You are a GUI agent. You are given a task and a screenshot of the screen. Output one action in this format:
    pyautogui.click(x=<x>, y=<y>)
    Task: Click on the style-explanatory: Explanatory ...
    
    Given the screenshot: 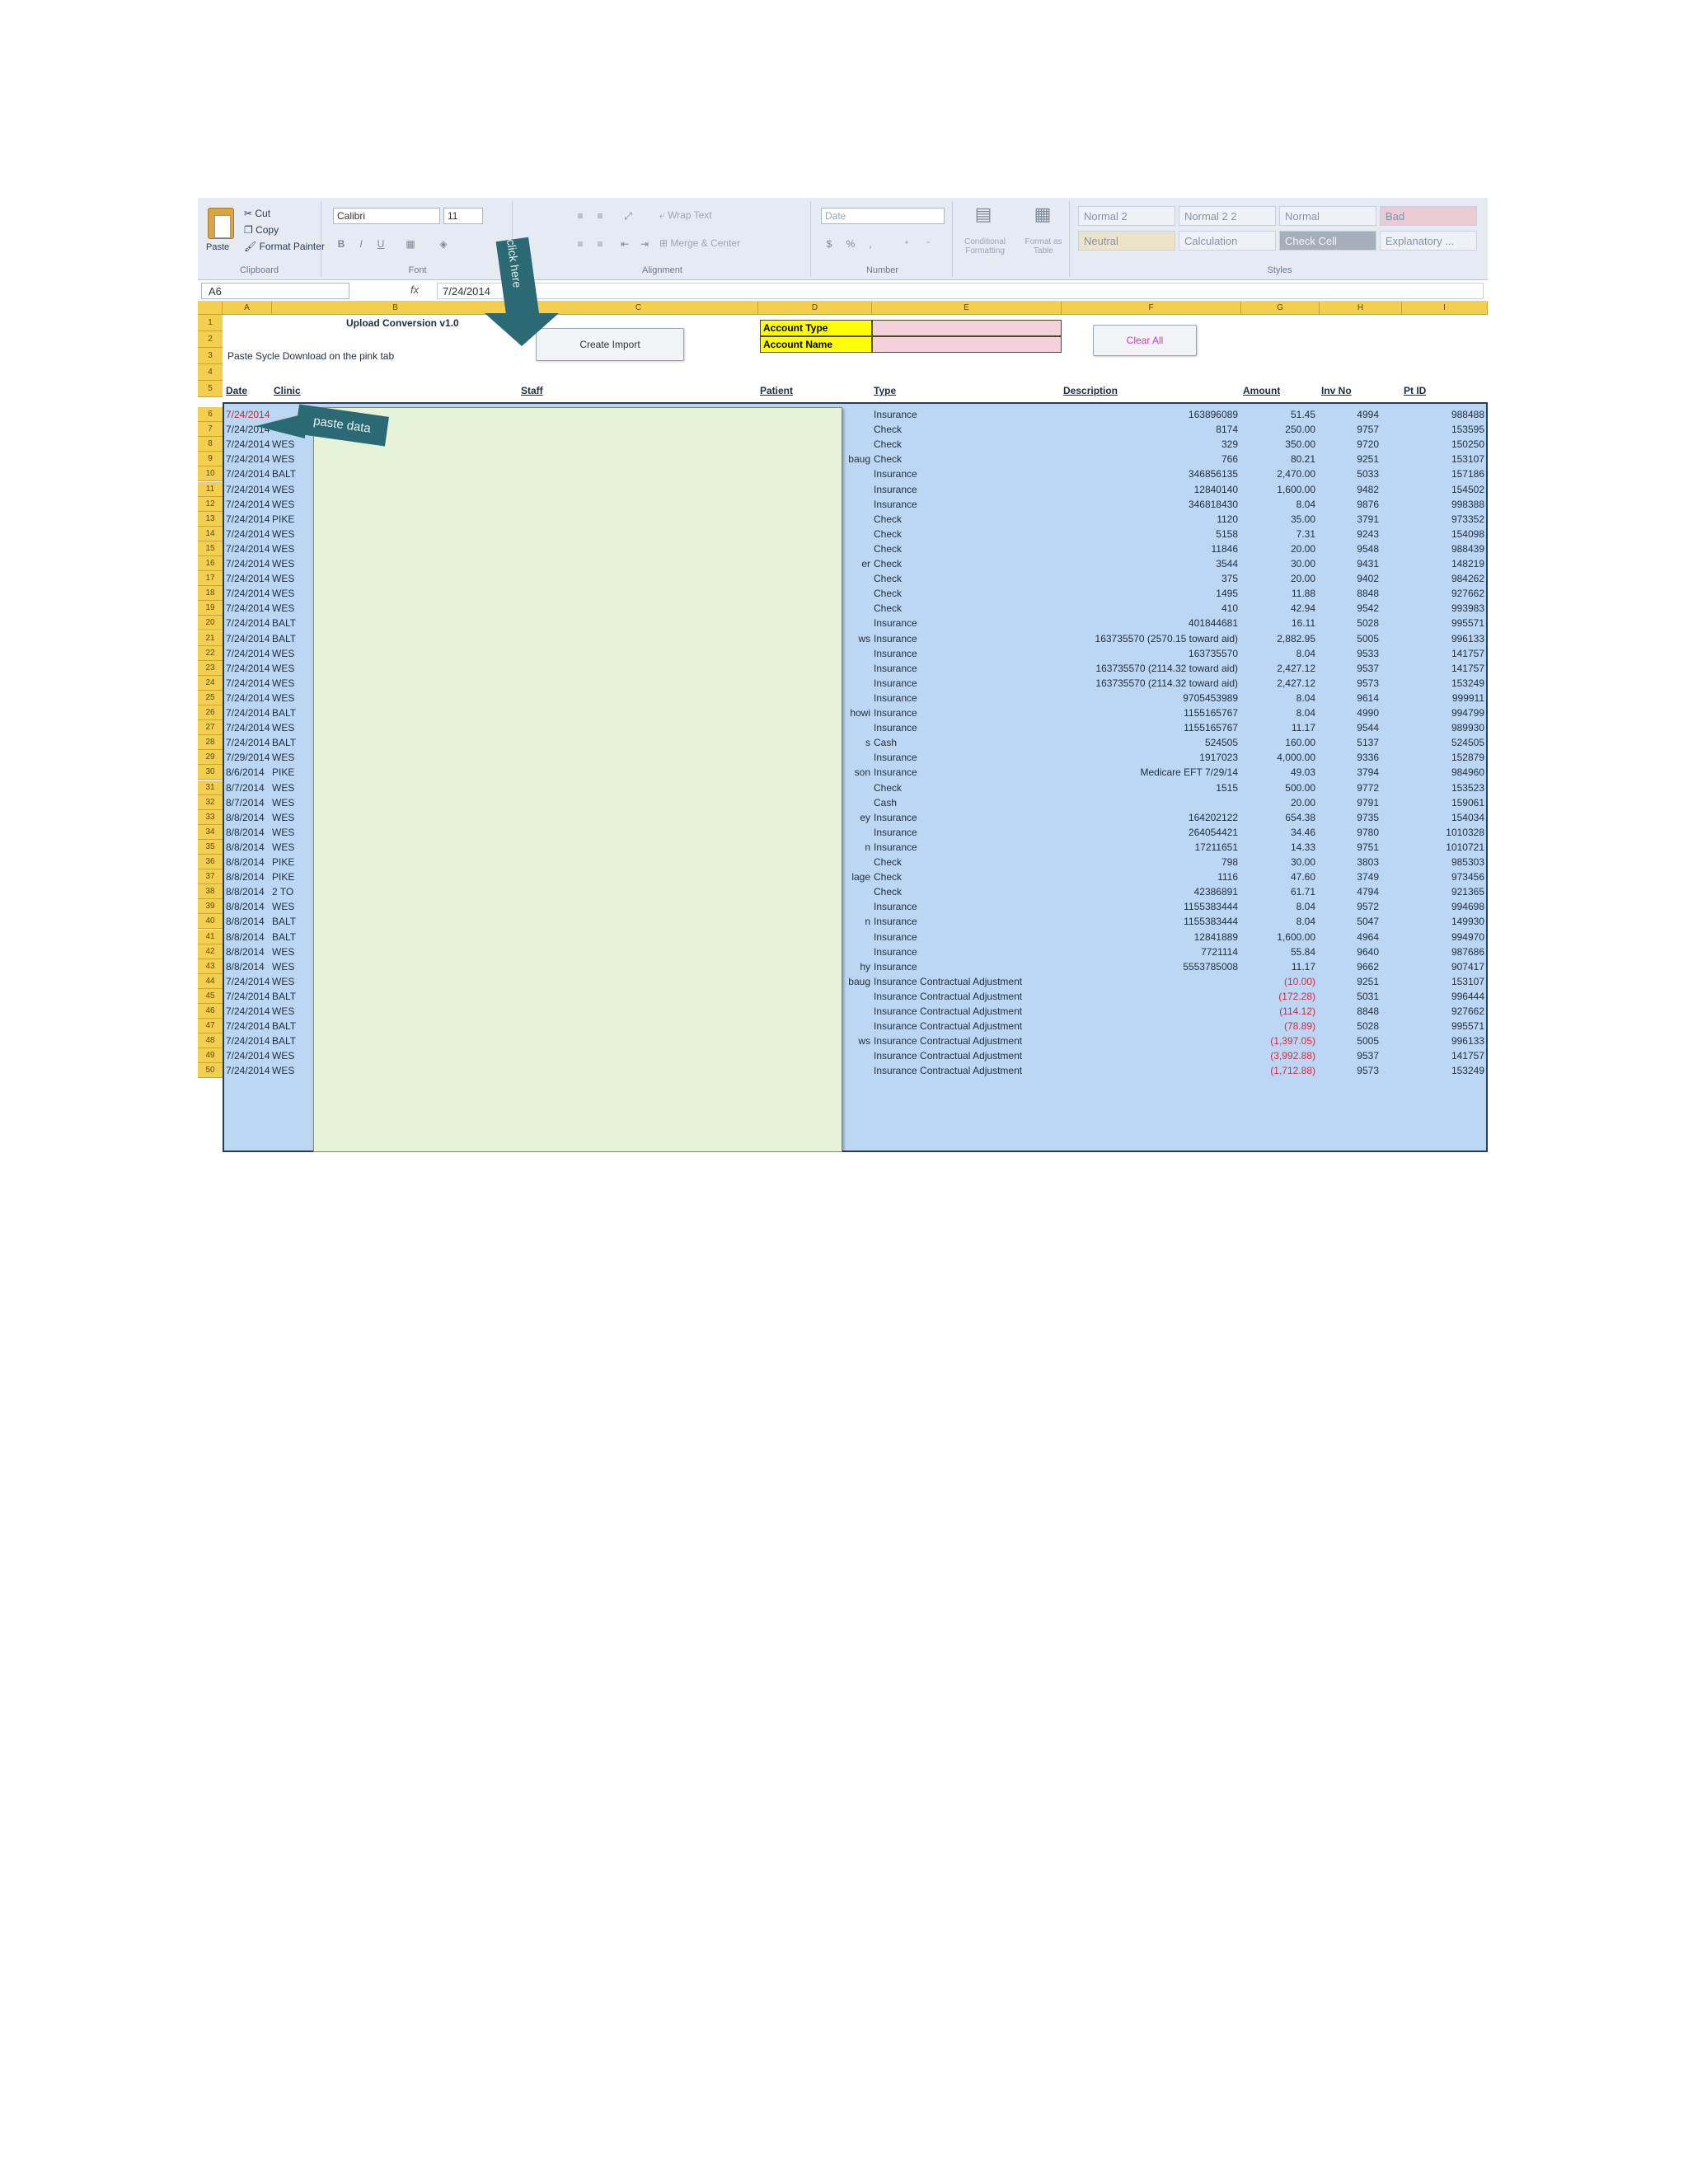 What is the action you would take?
    pyautogui.click(x=1428, y=241)
    